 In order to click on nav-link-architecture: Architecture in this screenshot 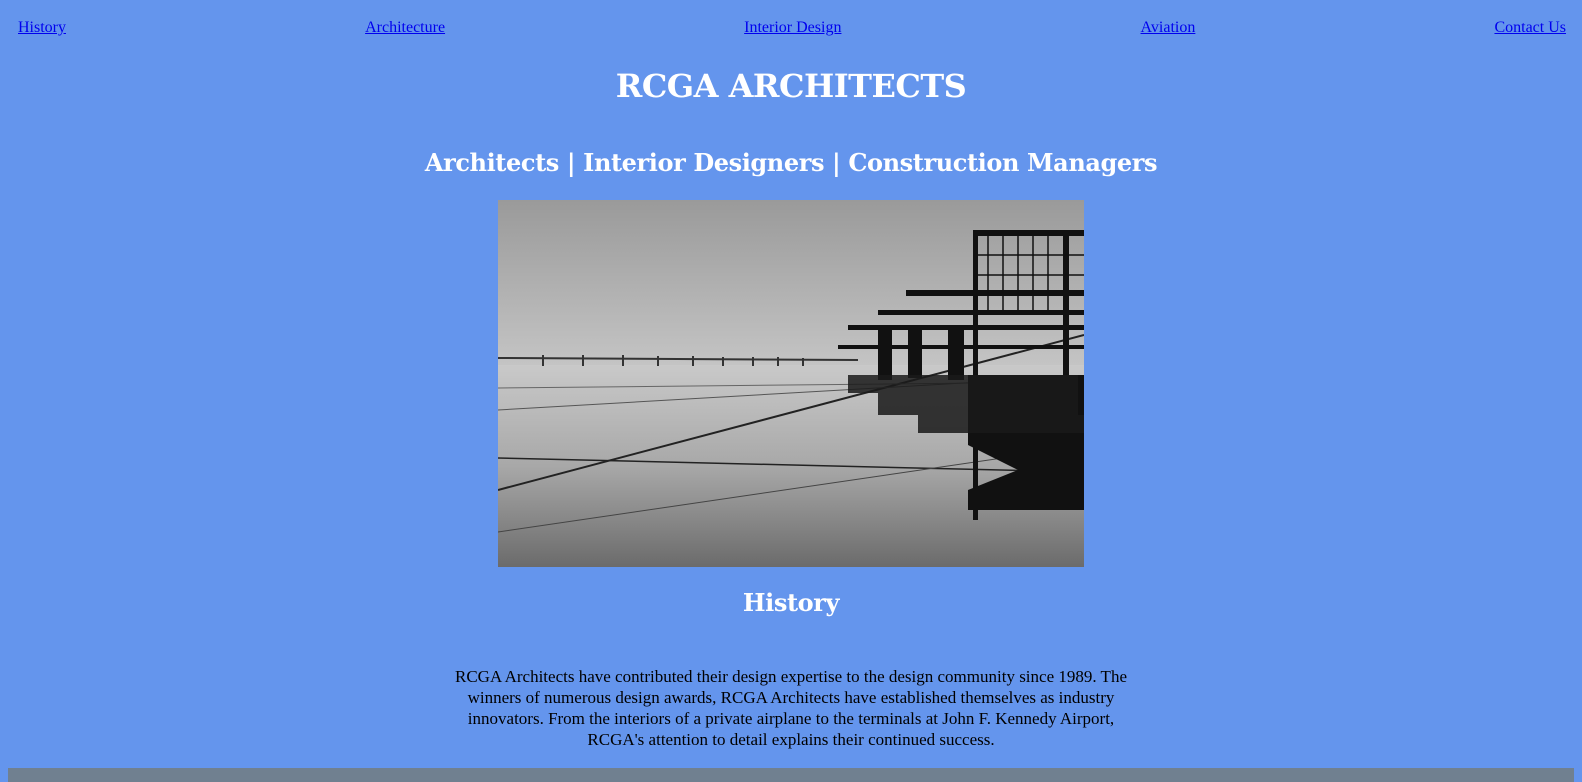, I will do `click(405, 28)`.